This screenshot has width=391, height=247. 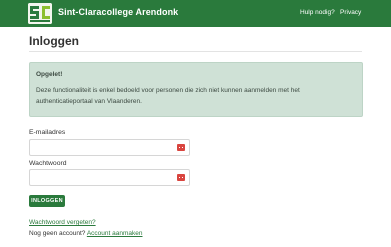 What do you see at coordinates (47, 132) in the screenshot?
I see `email-label: E-mailadres` at bounding box center [47, 132].